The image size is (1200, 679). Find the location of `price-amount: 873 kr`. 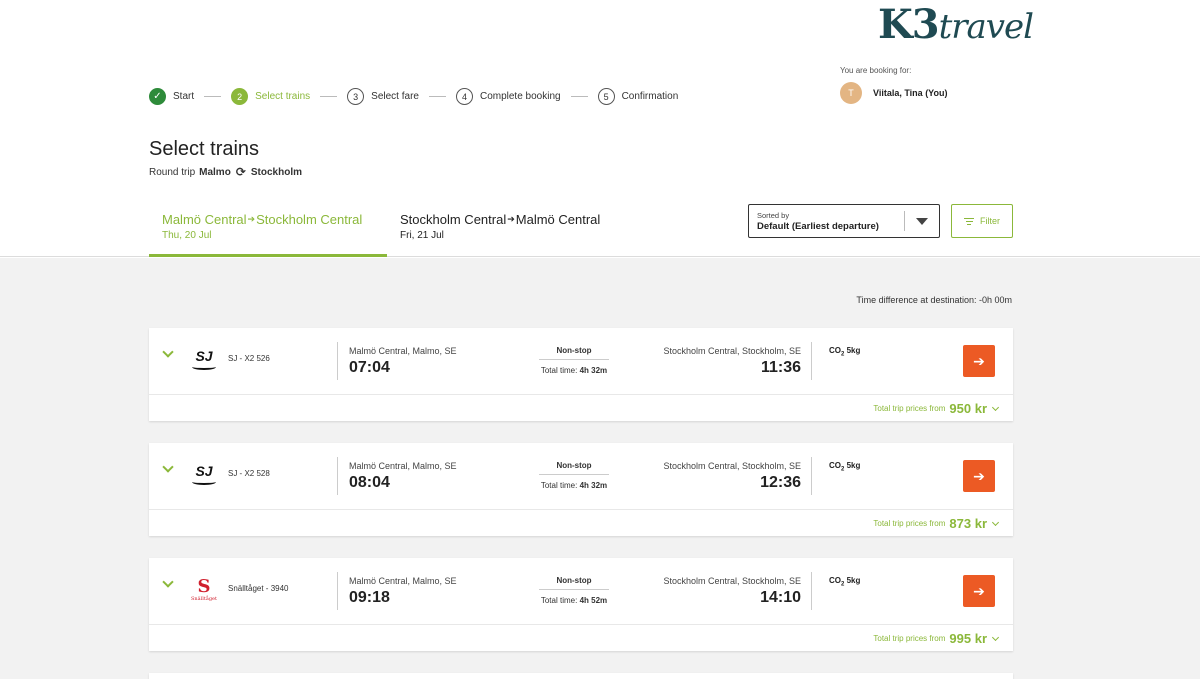

price-amount: 873 kr is located at coordinates (968, 523).